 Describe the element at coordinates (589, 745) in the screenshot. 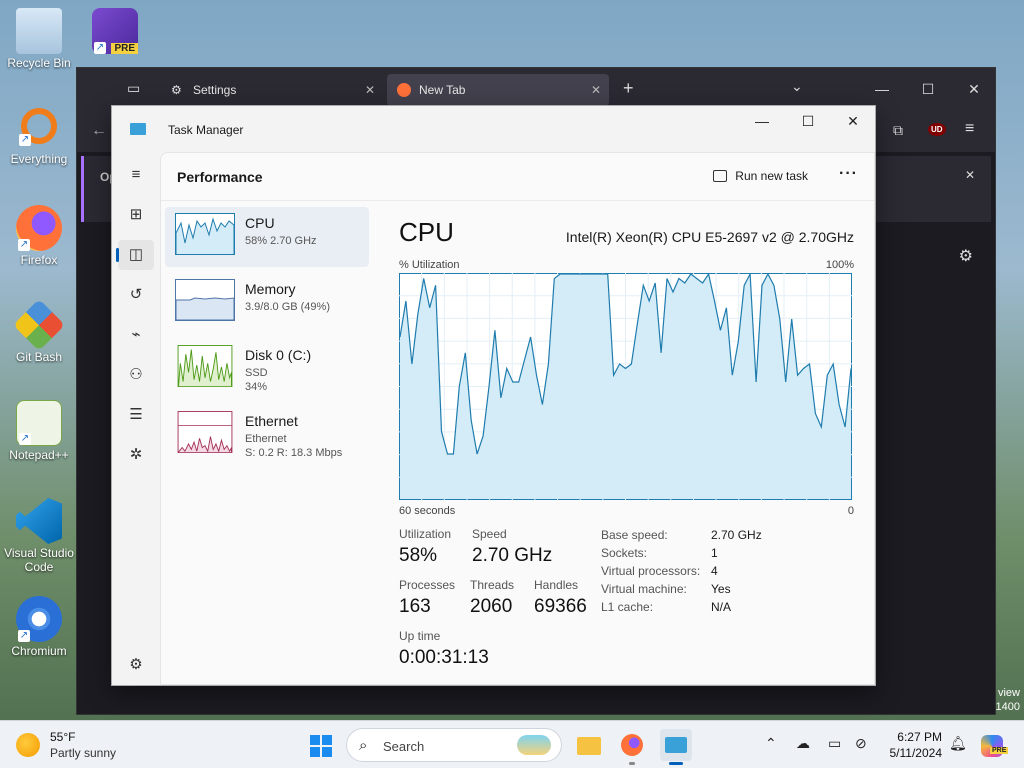

I see `file-explorer-button` at that location.